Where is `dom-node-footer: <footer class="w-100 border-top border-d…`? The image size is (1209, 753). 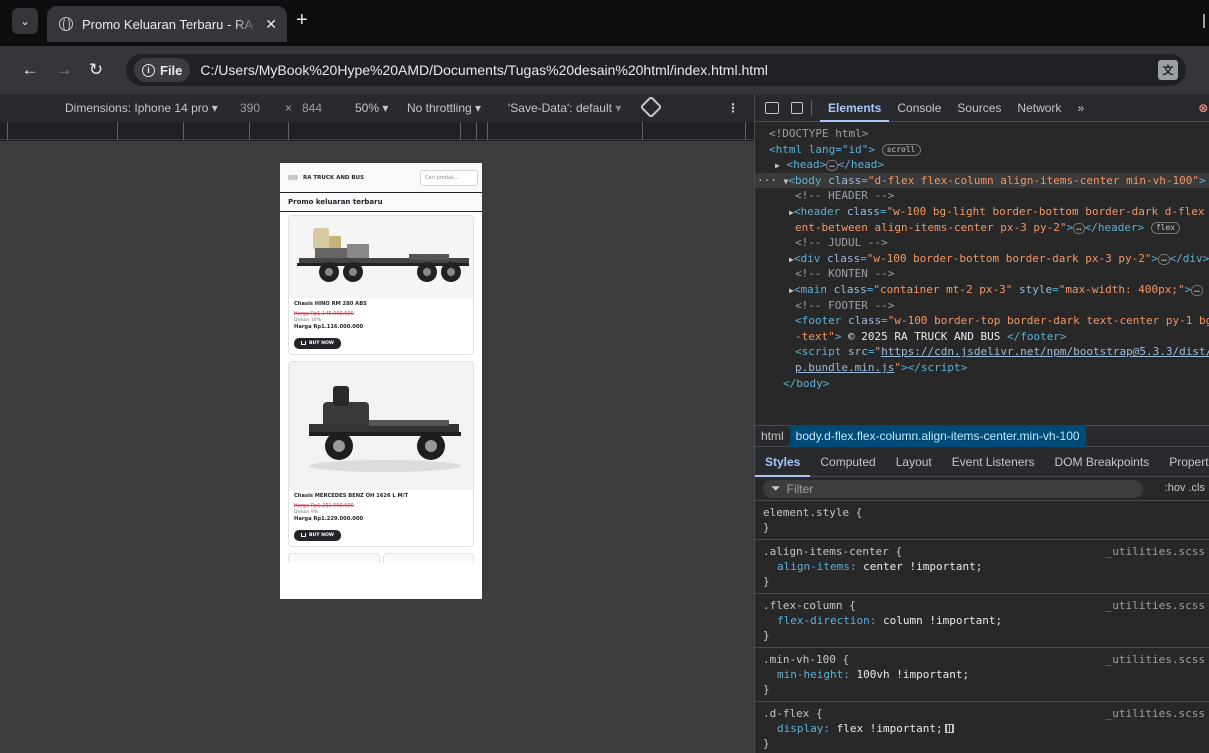
dom-node-footer: <footer class="w-100 border-top border-d… is located at coordinates (982, 321).